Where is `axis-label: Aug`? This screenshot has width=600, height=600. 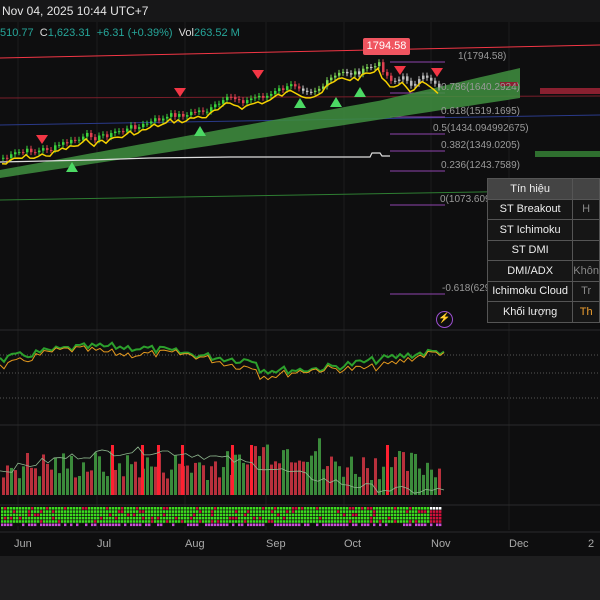 axis-label: Aug is located at coordinates (195, 544).